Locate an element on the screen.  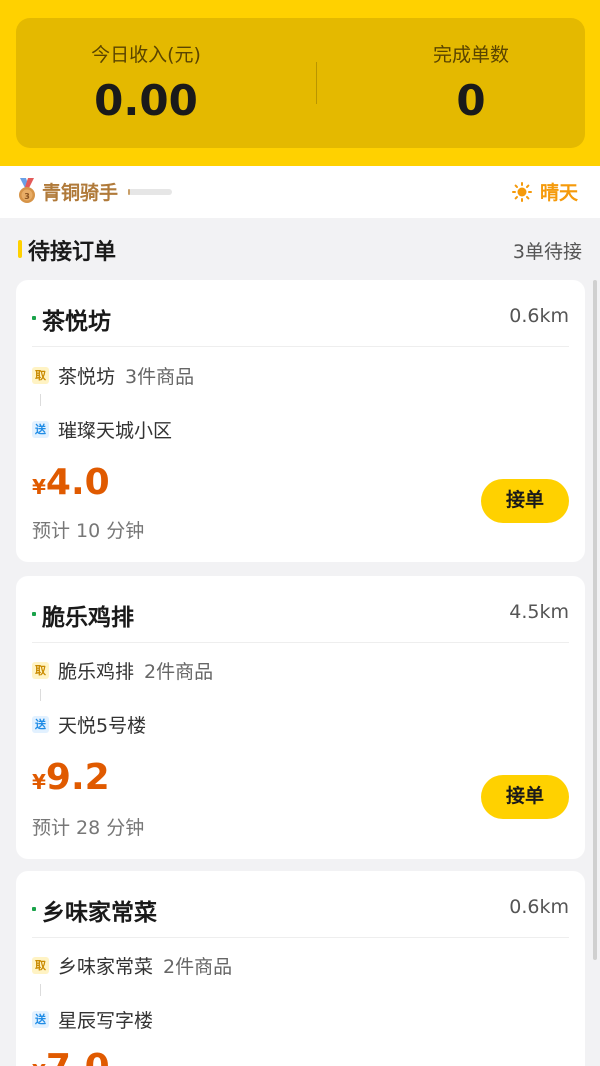
pickup-info: 茶悦坊 3件商品 is located at coordinates (126, 375).